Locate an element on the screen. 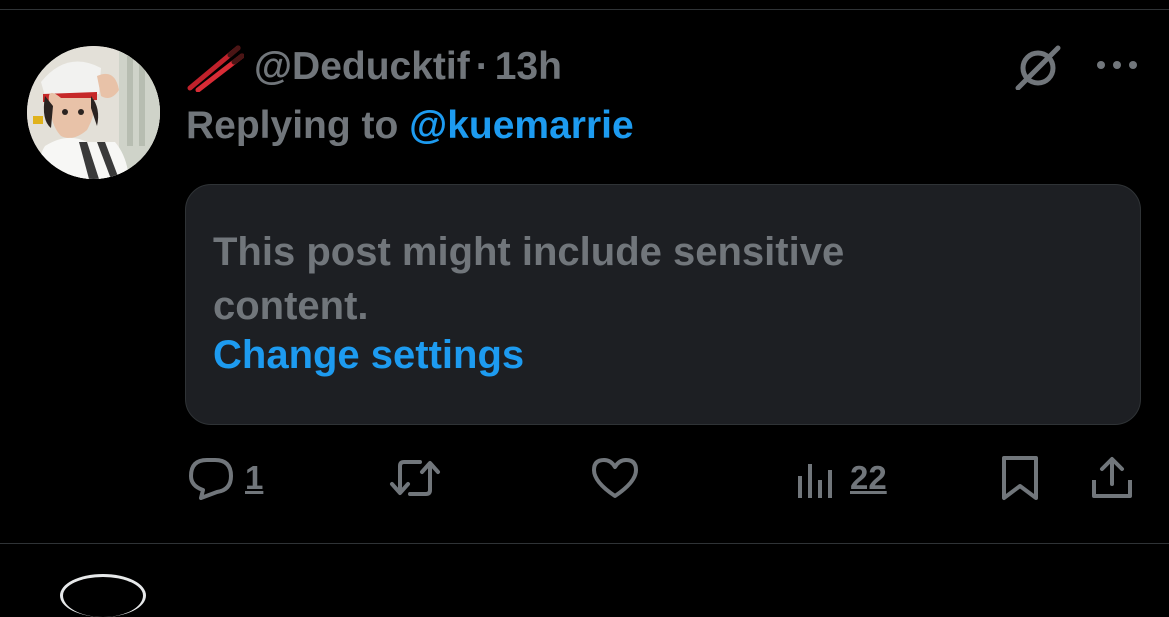 This screenshot has height=617, width=1169. reply-icon is located at coordinates (211, 479).